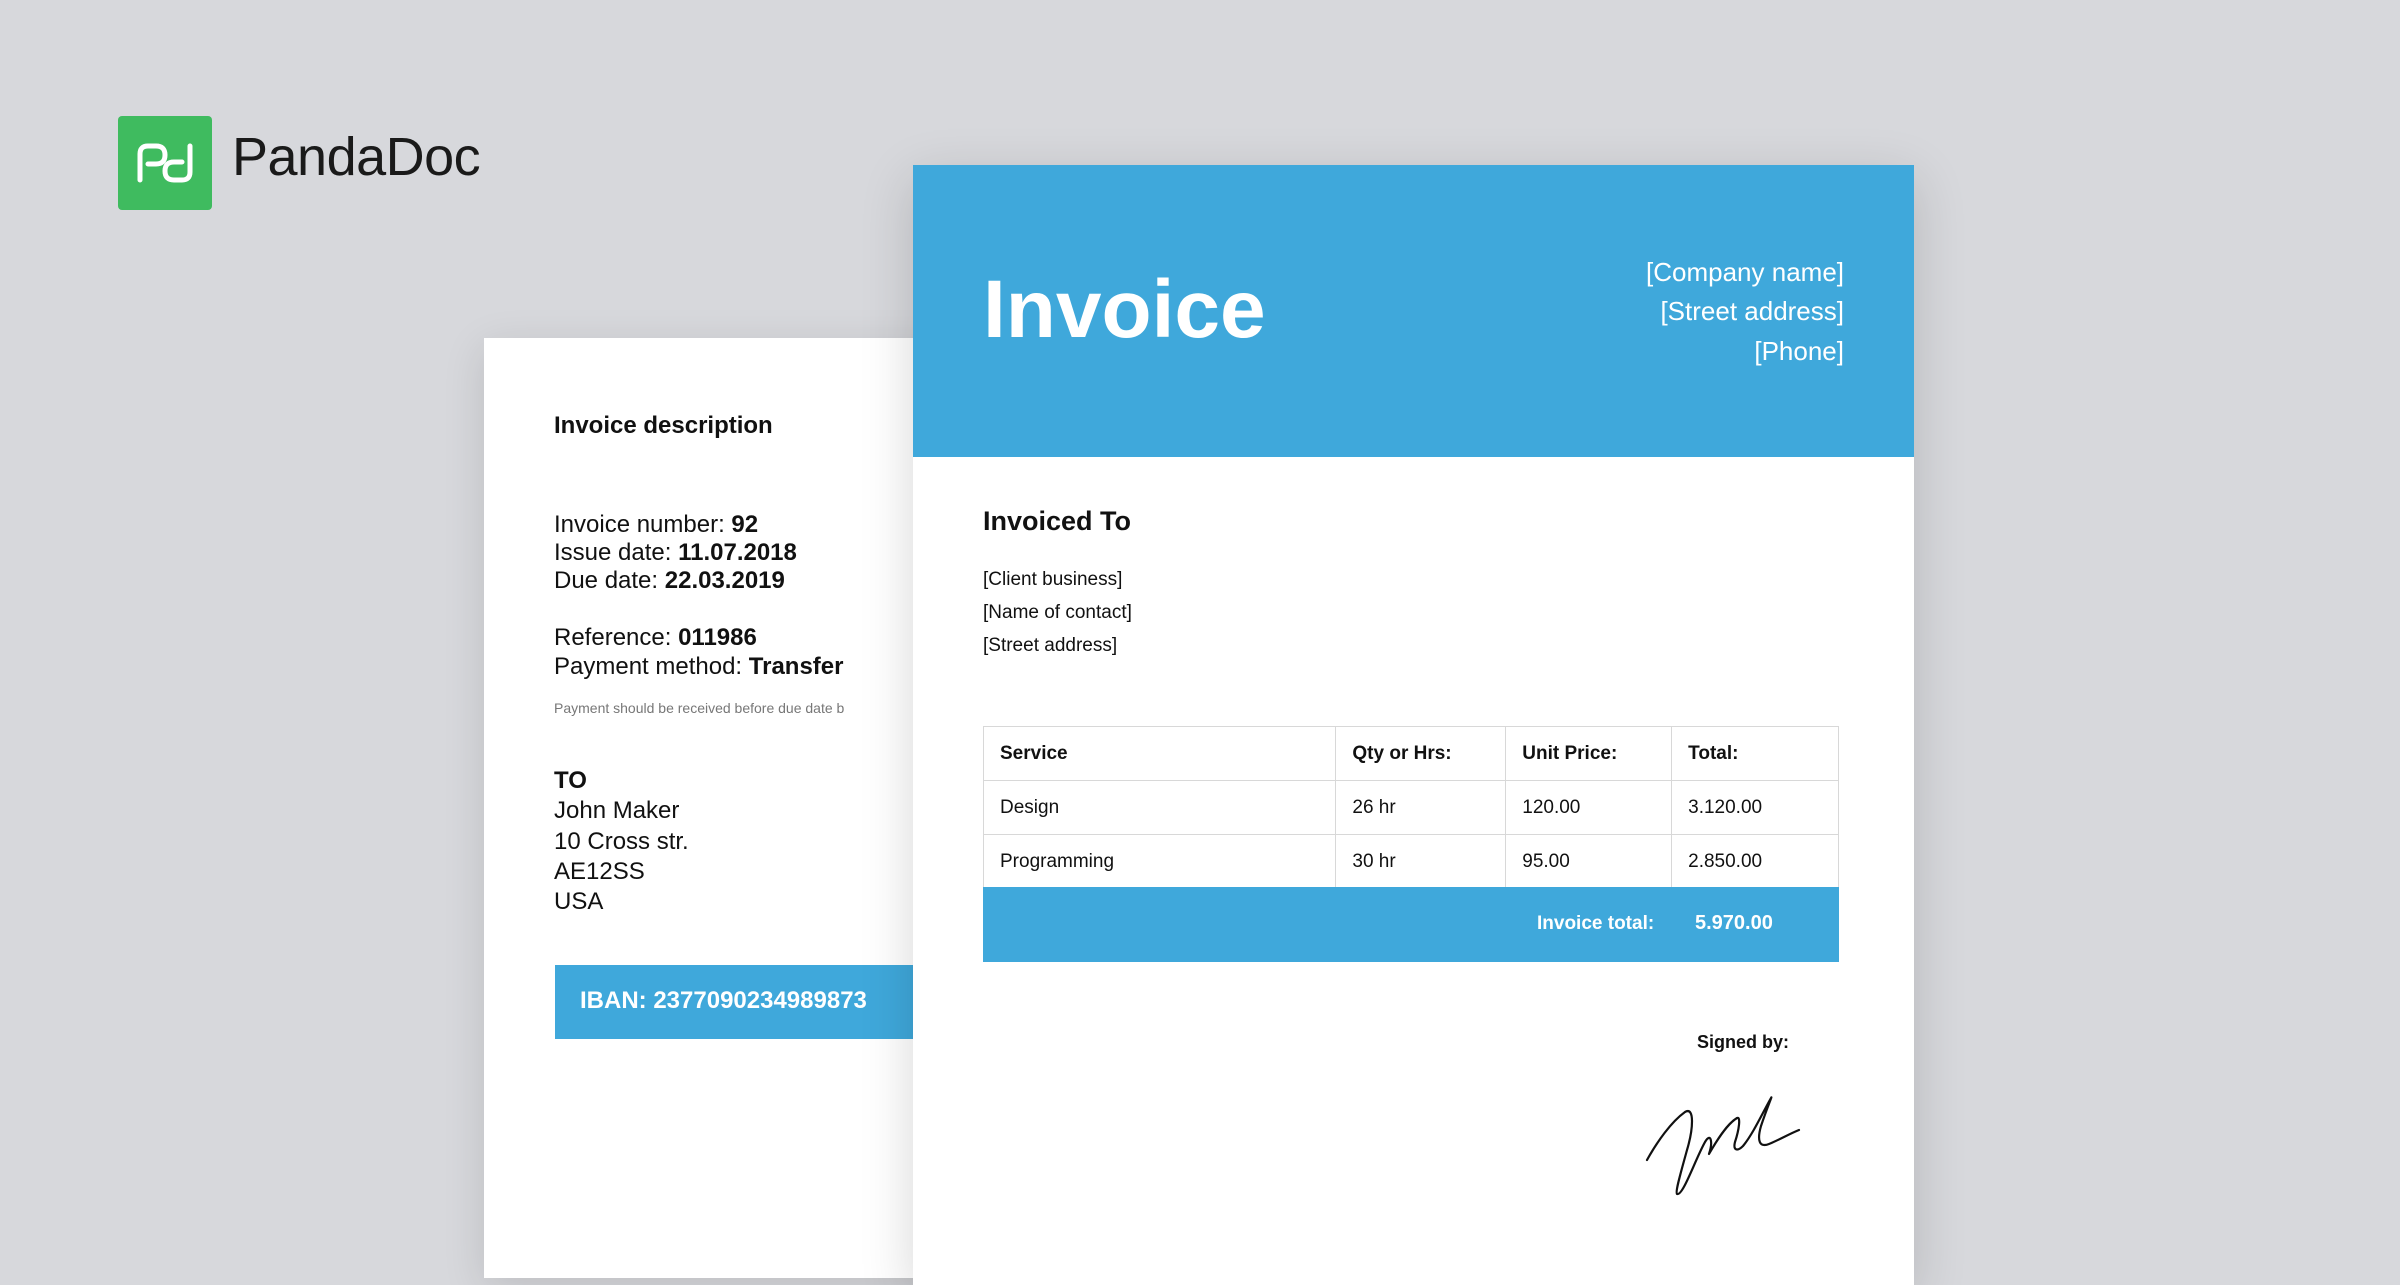 Image resolution: width=2400 pixels, height=1285 pixels. Describe the element at coordinates (796, 666) in the screenshot. I see `payment-method-value: Transfer` at that location.